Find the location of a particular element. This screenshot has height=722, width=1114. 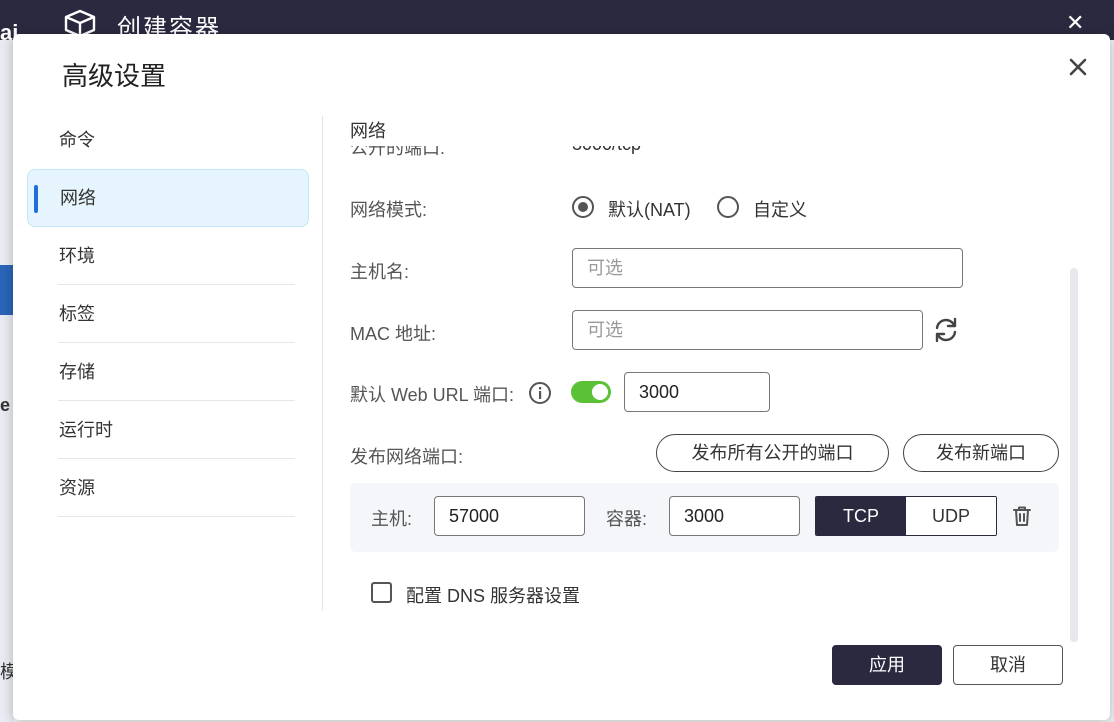

hostname-label: 主机名: is located at coordinates (380, 272).